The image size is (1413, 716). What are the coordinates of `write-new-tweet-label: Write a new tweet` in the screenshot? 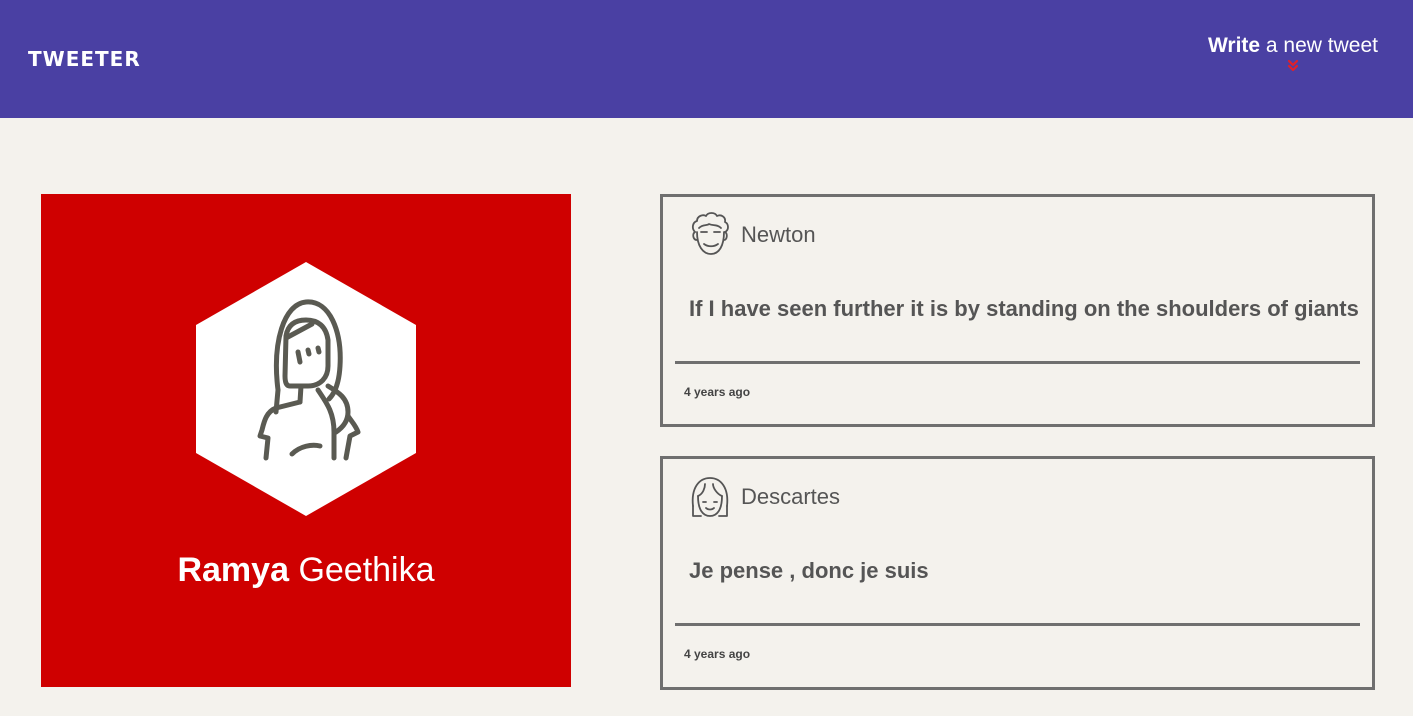 It's located at (1293, 46).